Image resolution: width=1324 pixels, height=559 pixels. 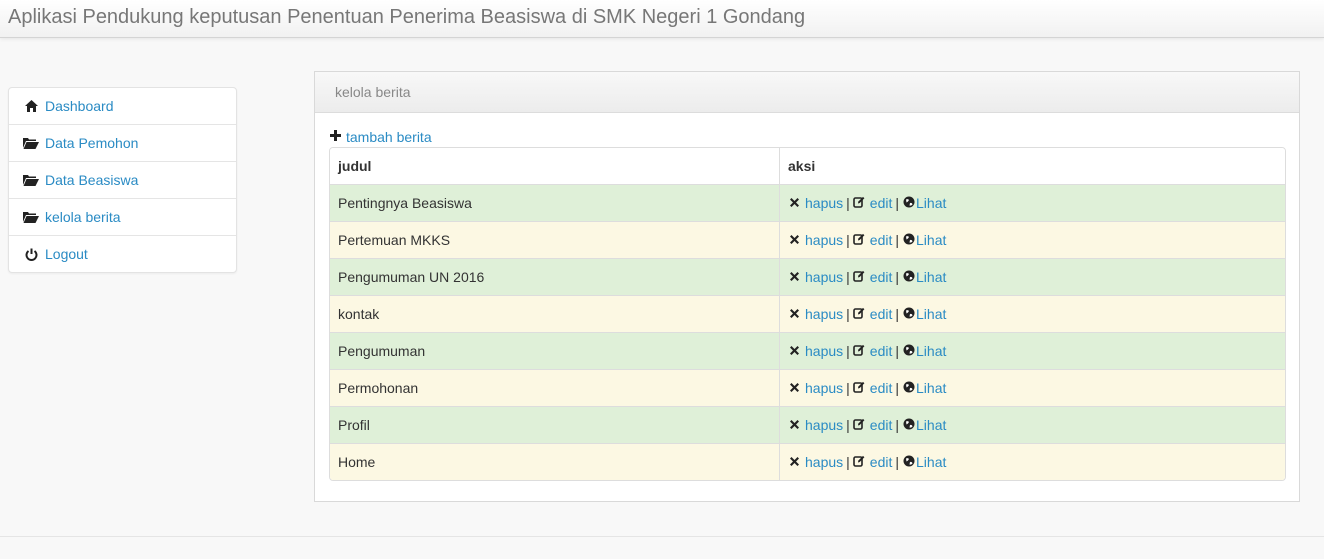 I want to click on judul-cell: Permohonan, so click(x=555, y=388).